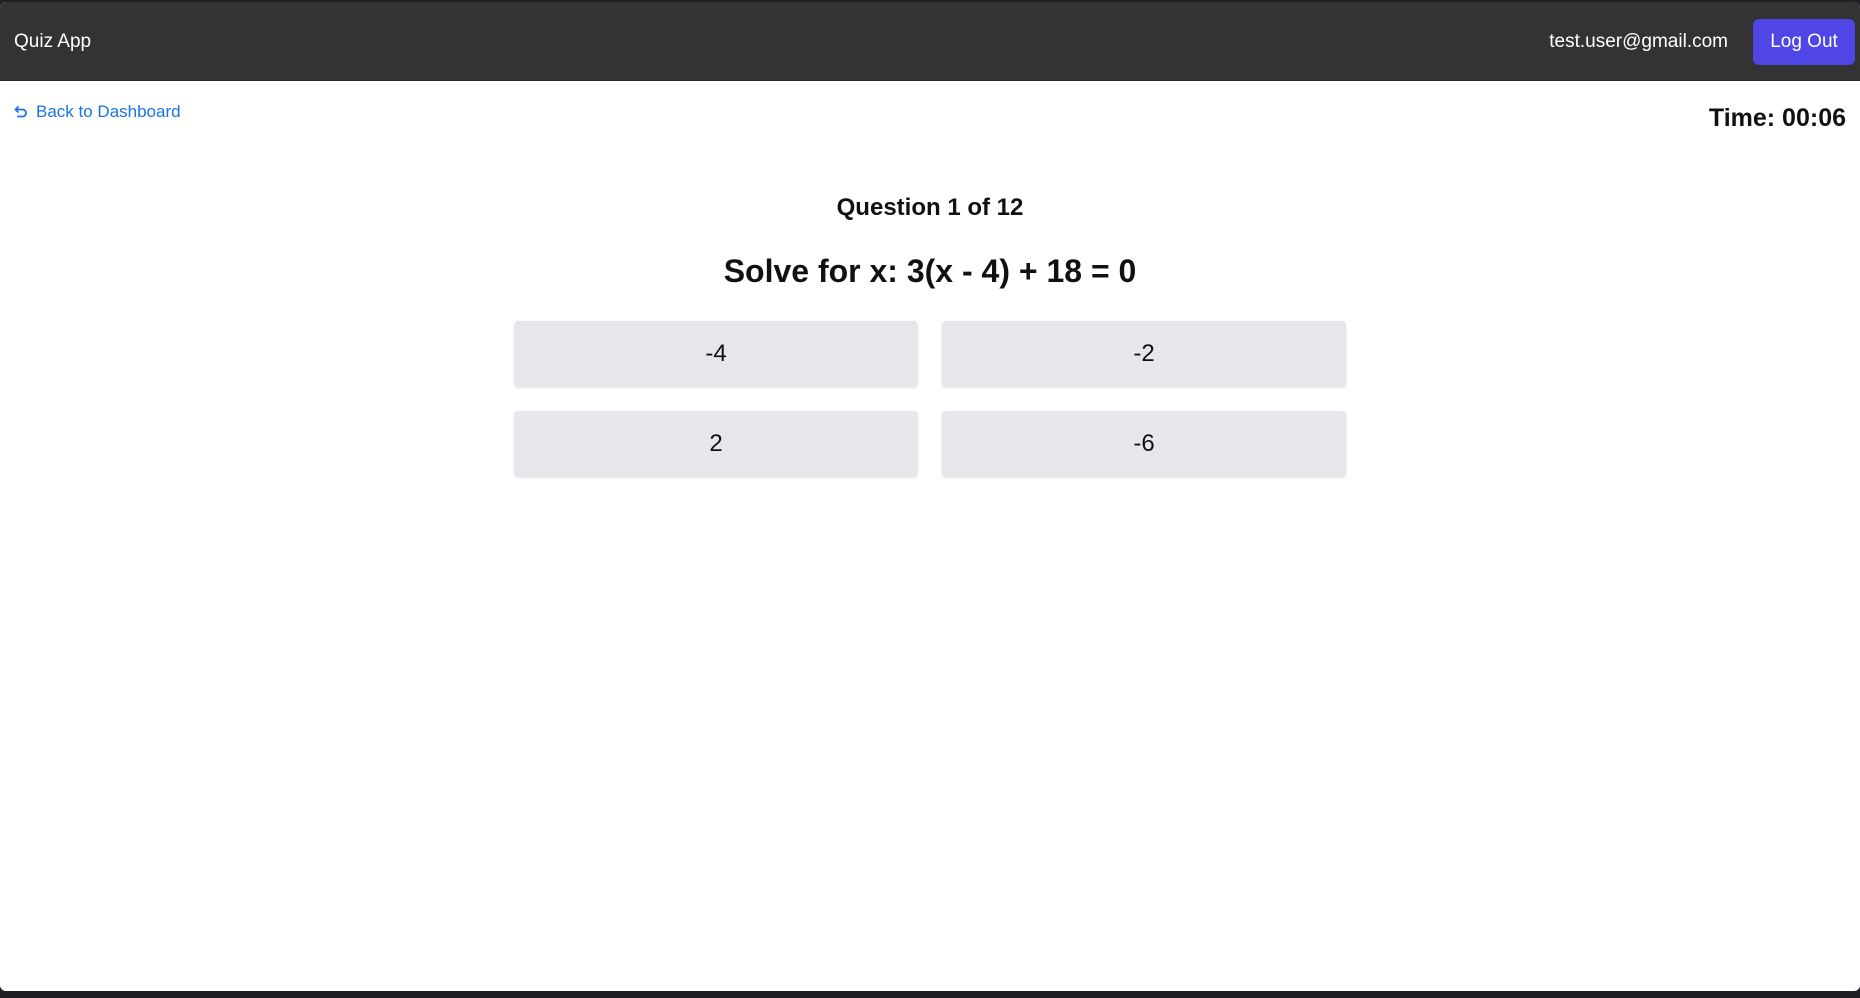  Describe the element at coordinates (108, 111) in the screenshot. I see `back-link-label: Back to Dashboard` at that location.